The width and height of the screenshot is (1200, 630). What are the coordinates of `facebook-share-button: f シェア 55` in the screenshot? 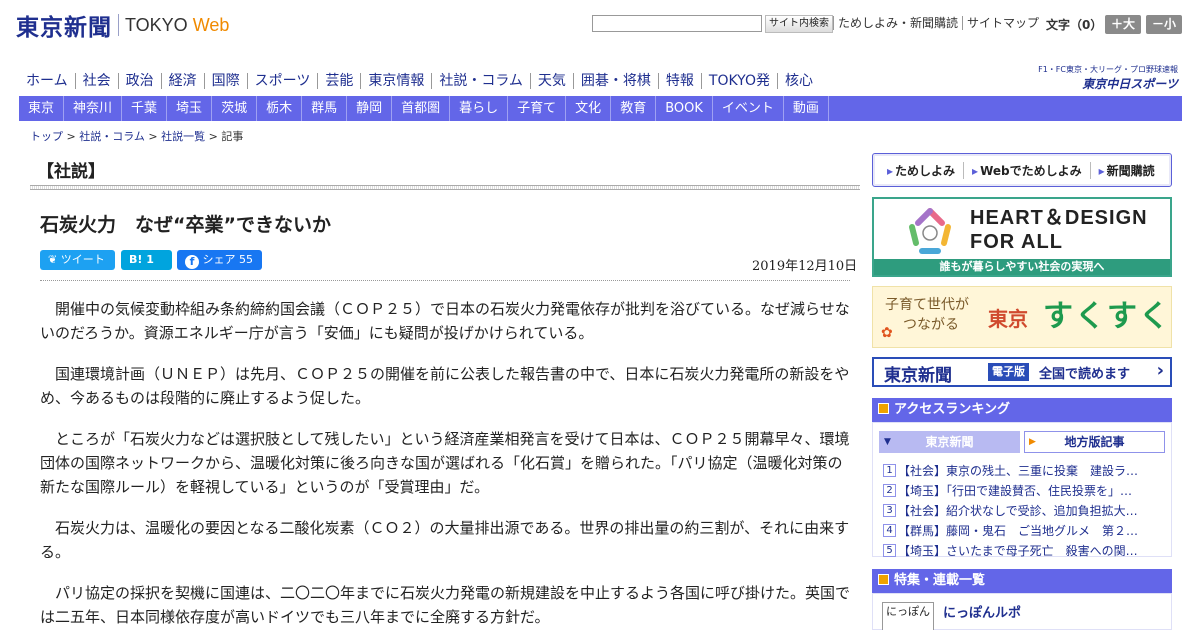 It's located at (219, 260).